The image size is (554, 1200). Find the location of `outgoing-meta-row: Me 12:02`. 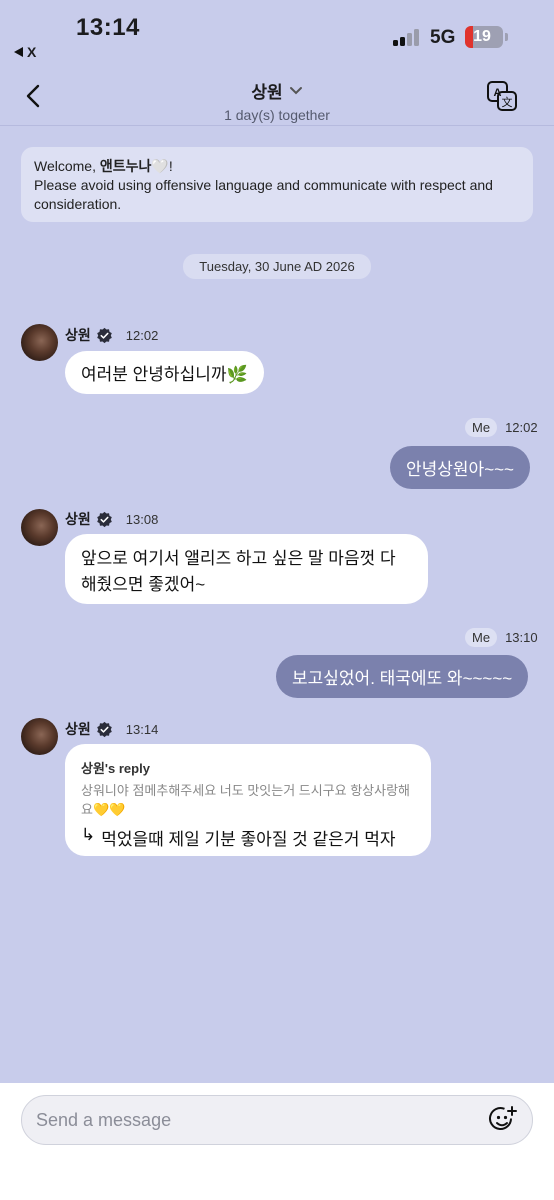

outgoing-meta-row: Me 12:02 is located at coordinates (501, 427).